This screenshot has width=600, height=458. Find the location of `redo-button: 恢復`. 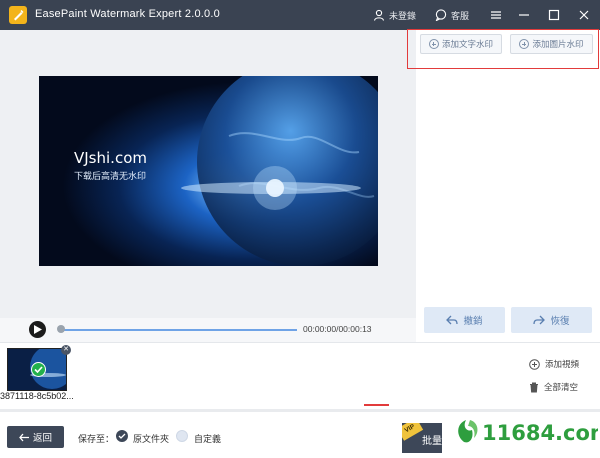

redo-button: 恢復 is located at coordinates (551, 320).